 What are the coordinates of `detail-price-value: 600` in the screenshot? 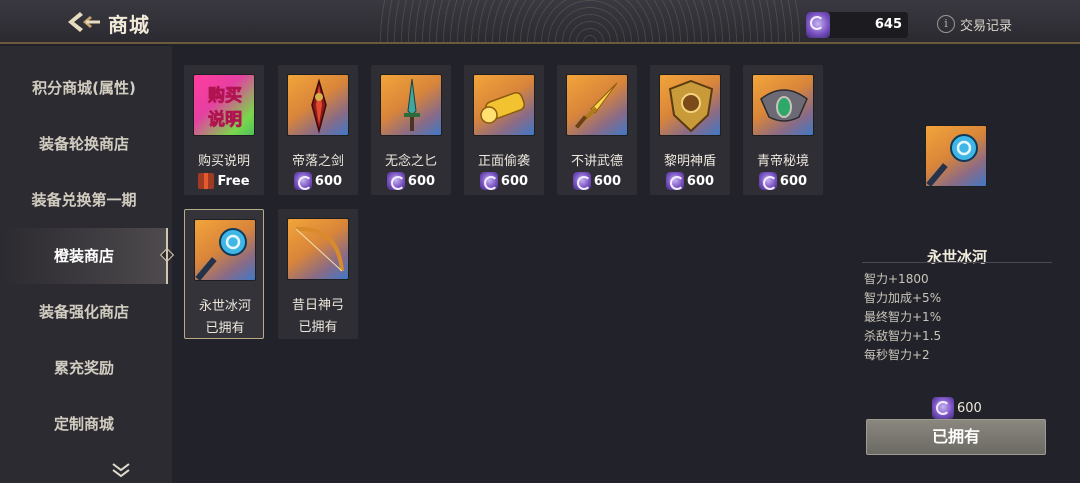 It's located at (969, 408).